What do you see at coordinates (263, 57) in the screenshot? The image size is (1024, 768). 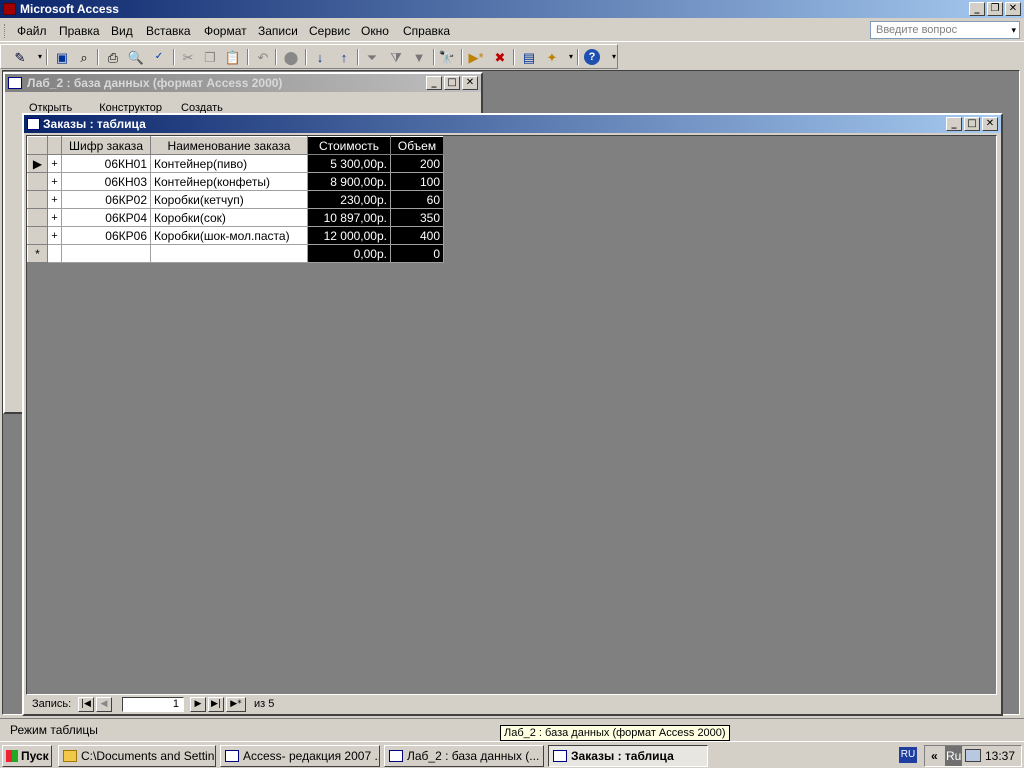 I see `undo-icon: ↶` at bounding box center [263, 57].